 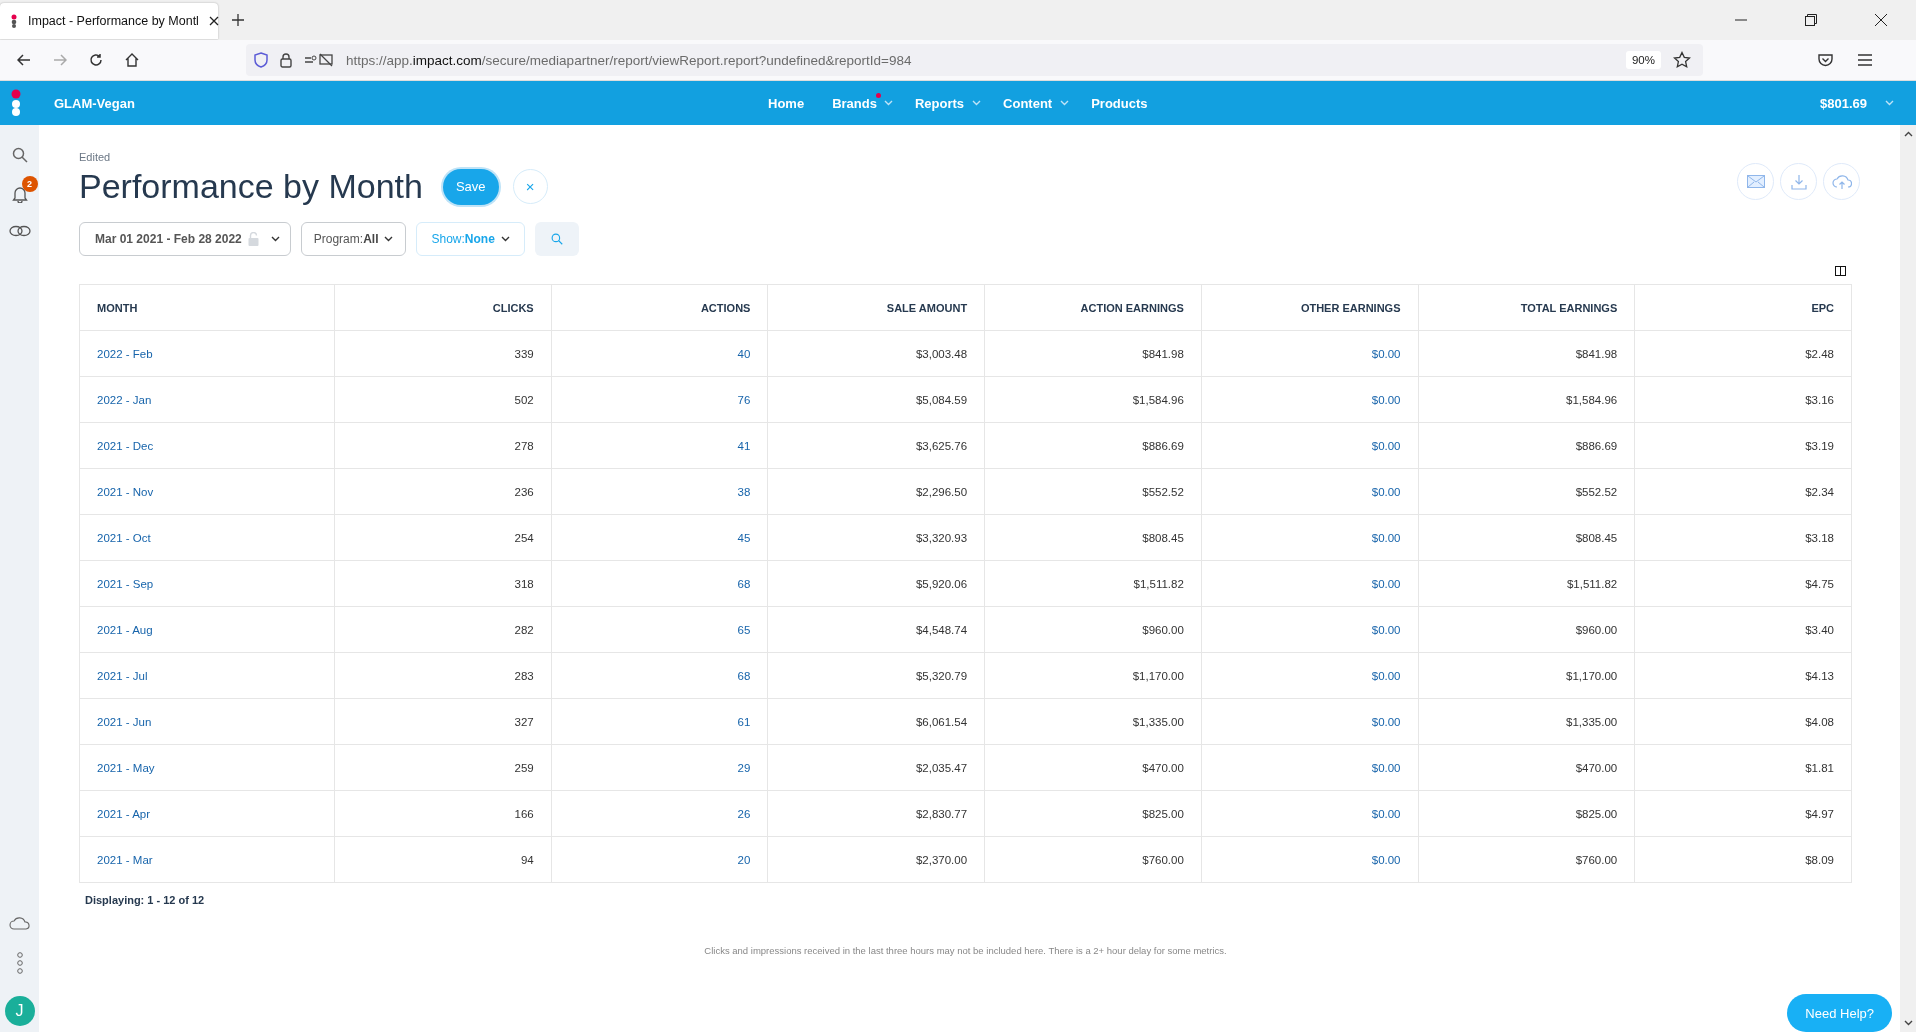 What do you see at coordinates (941, 399) in the screenshot?
I see `table-cell: $5,084.59` at bounding box center [941, 399].